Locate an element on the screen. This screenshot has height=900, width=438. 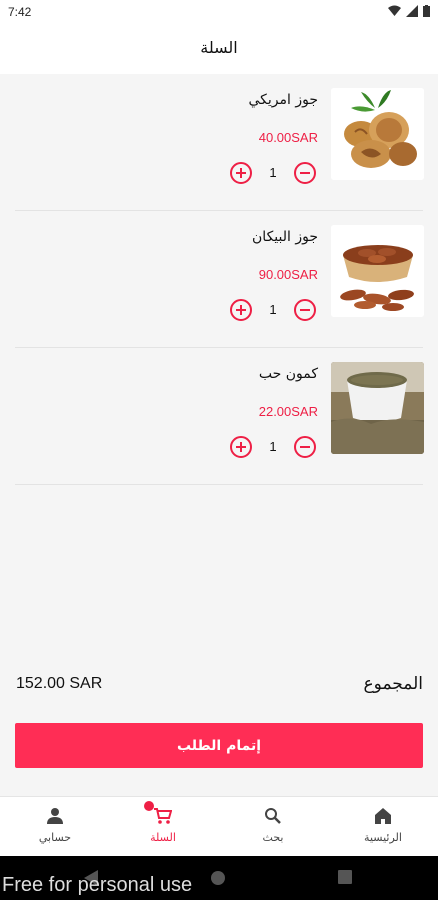
cart-badge is located at coordinates (149, 806).